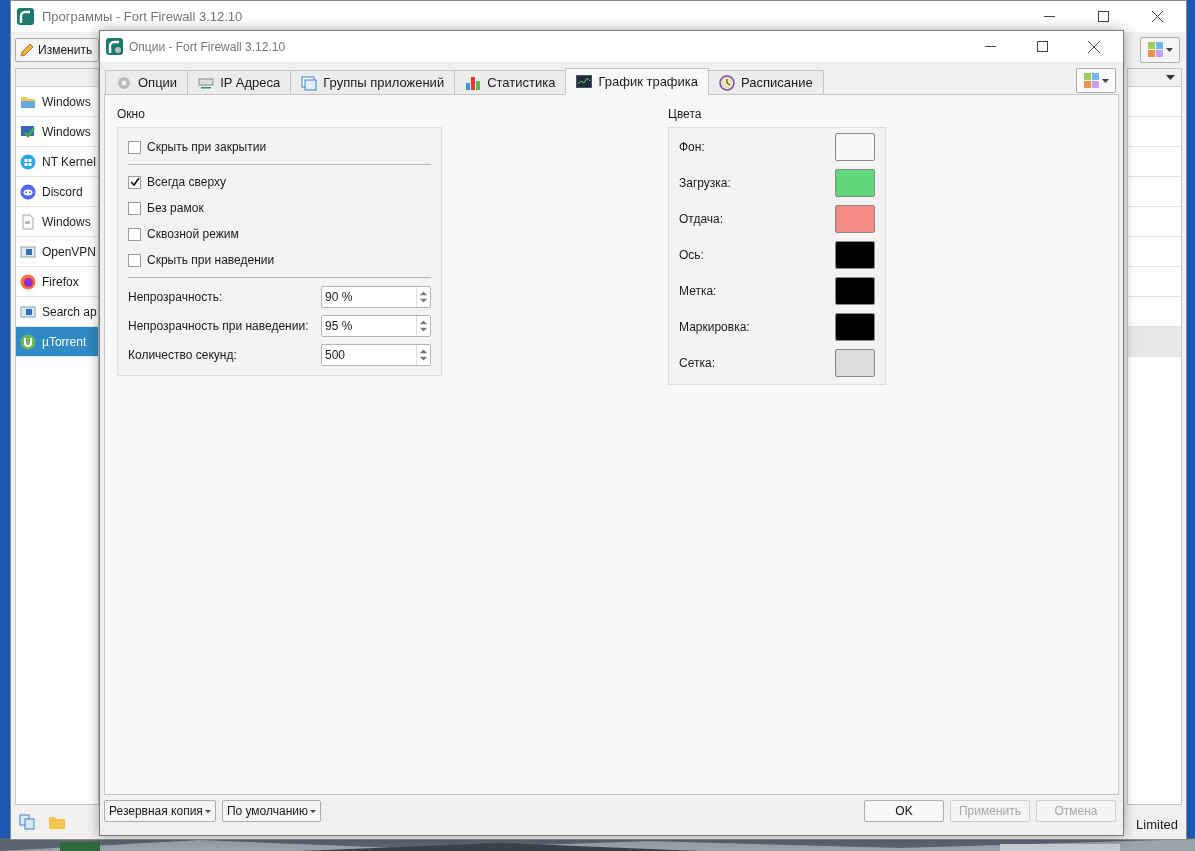 This screenshot has height=851, width=1195. I want to click on tab: Опции, so click(147, 82).